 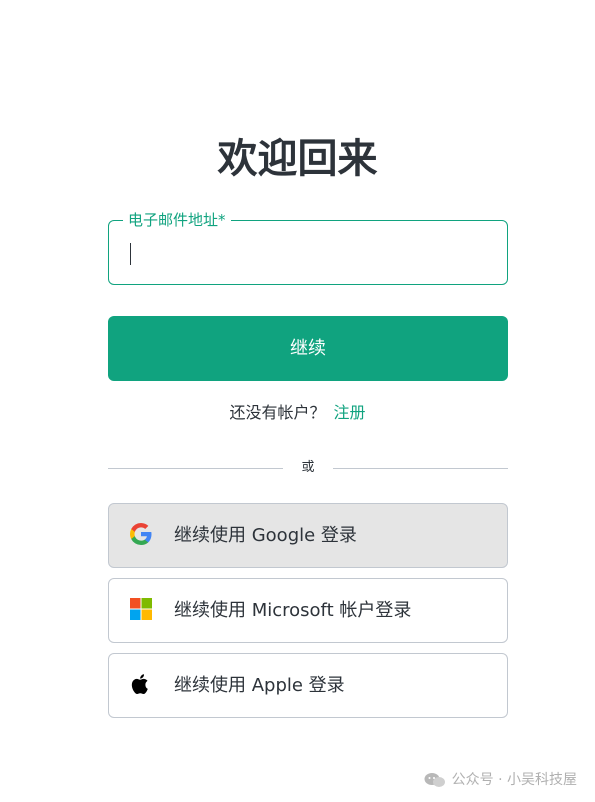 What do you see at coordinates (130, 254) in the screenshot?
I see `text-caret` at bounding box center [130, 254].